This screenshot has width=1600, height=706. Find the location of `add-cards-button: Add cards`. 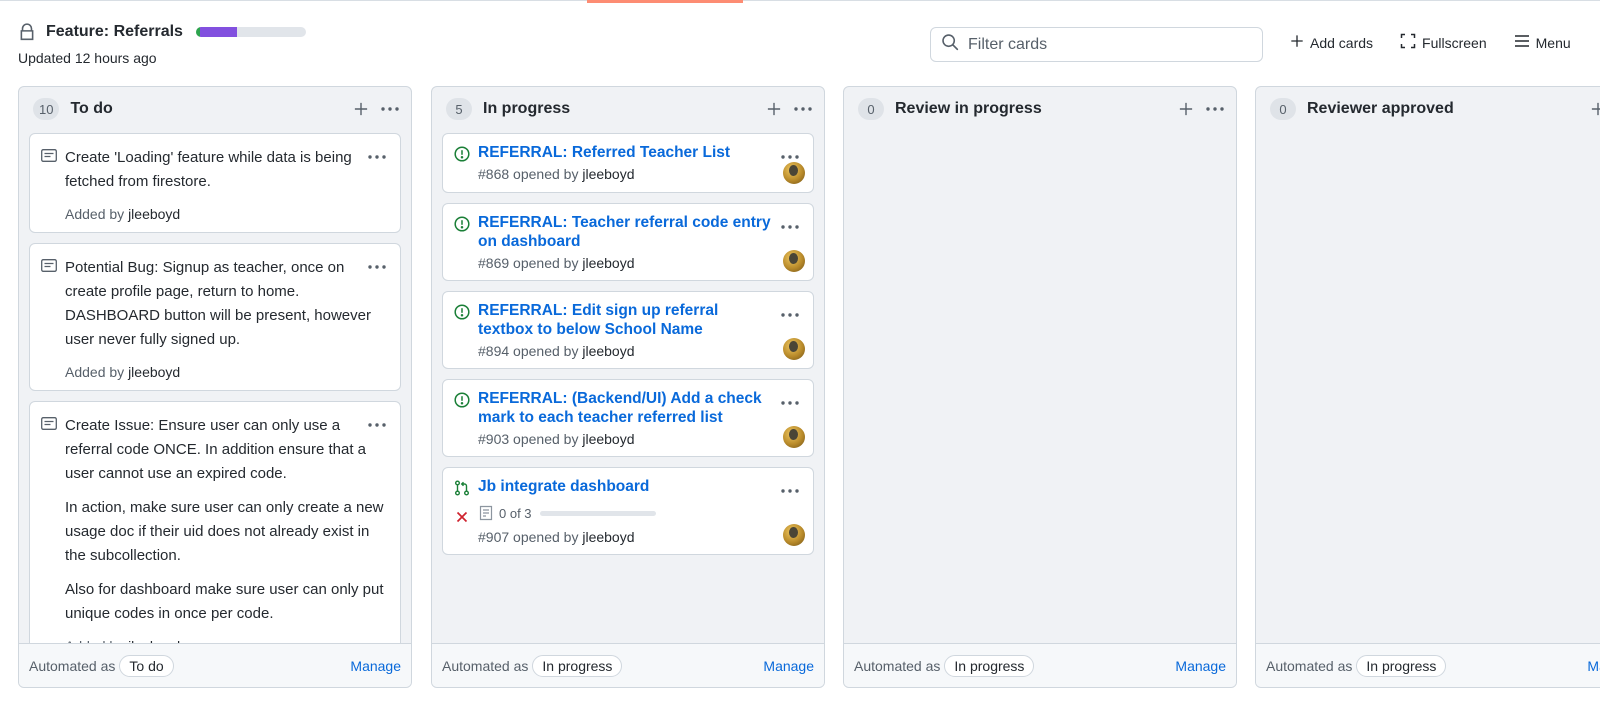

add-cards-button: Add cards is located at coordinates (1331, 42).